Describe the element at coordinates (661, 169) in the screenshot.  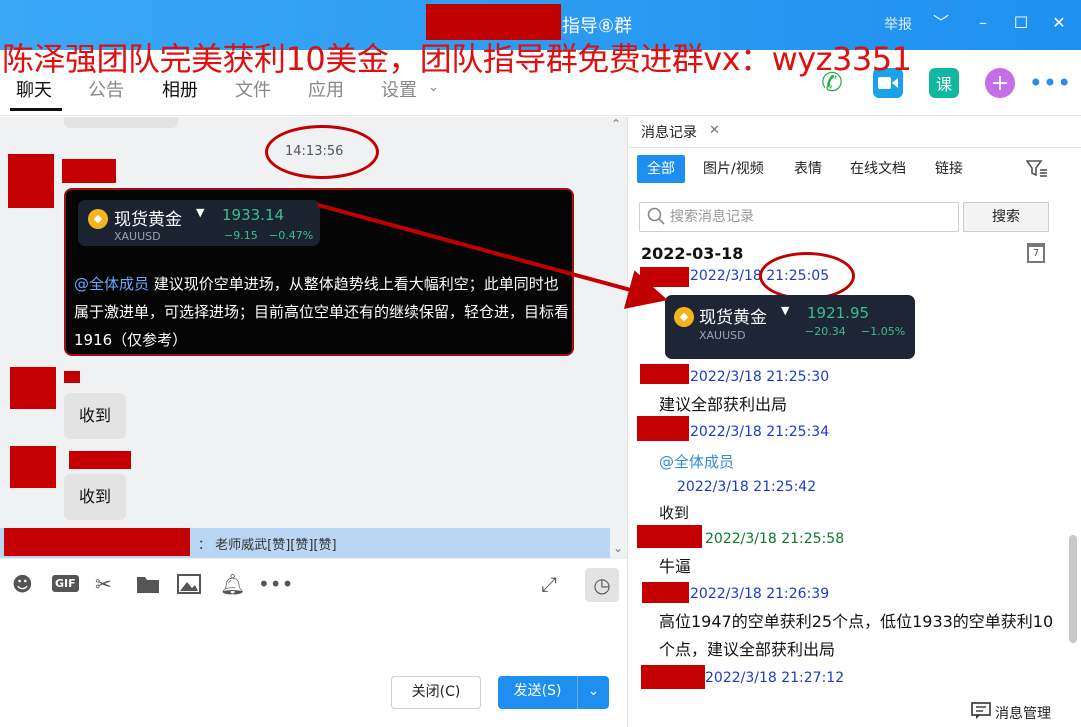
I see `filter-all: 全部` at that location.